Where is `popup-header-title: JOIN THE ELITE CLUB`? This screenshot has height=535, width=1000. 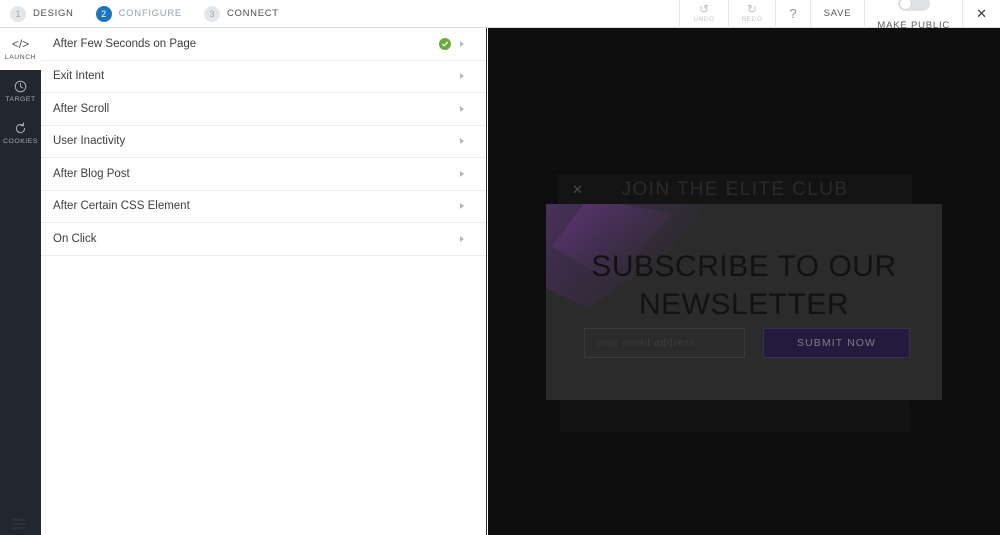 popup-header-title: JOIN THE ELITE CLUB is located at coordinates (735, 189).